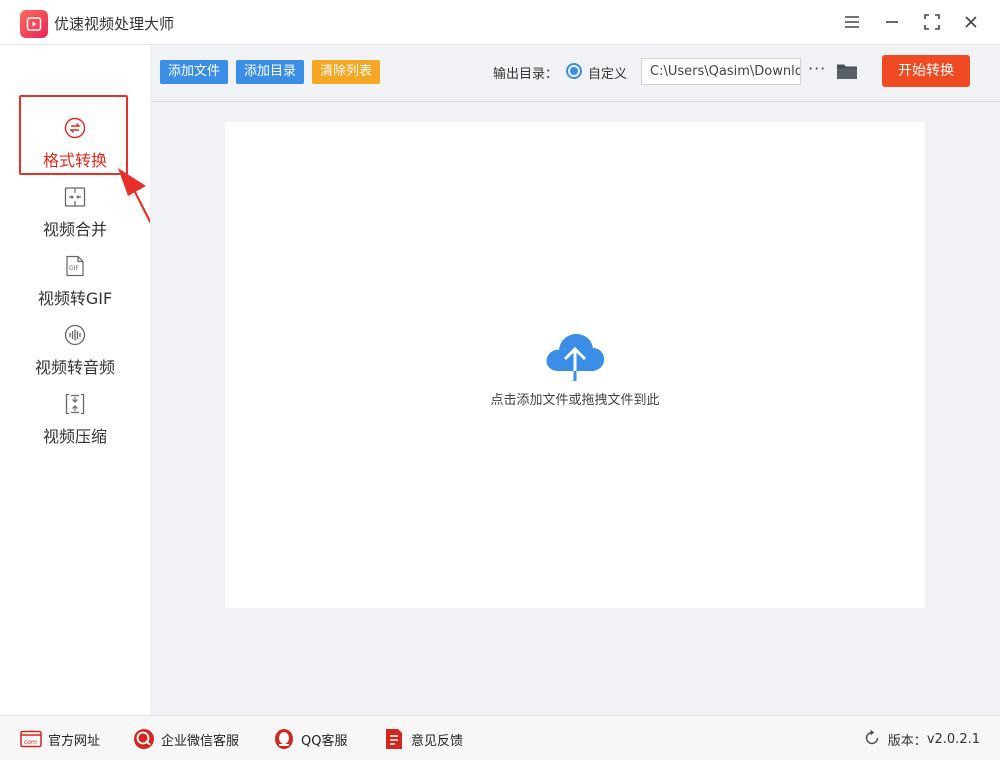 The image size is (1000, 760). I want to click on annotation-highlight-box, so click(73, 135).